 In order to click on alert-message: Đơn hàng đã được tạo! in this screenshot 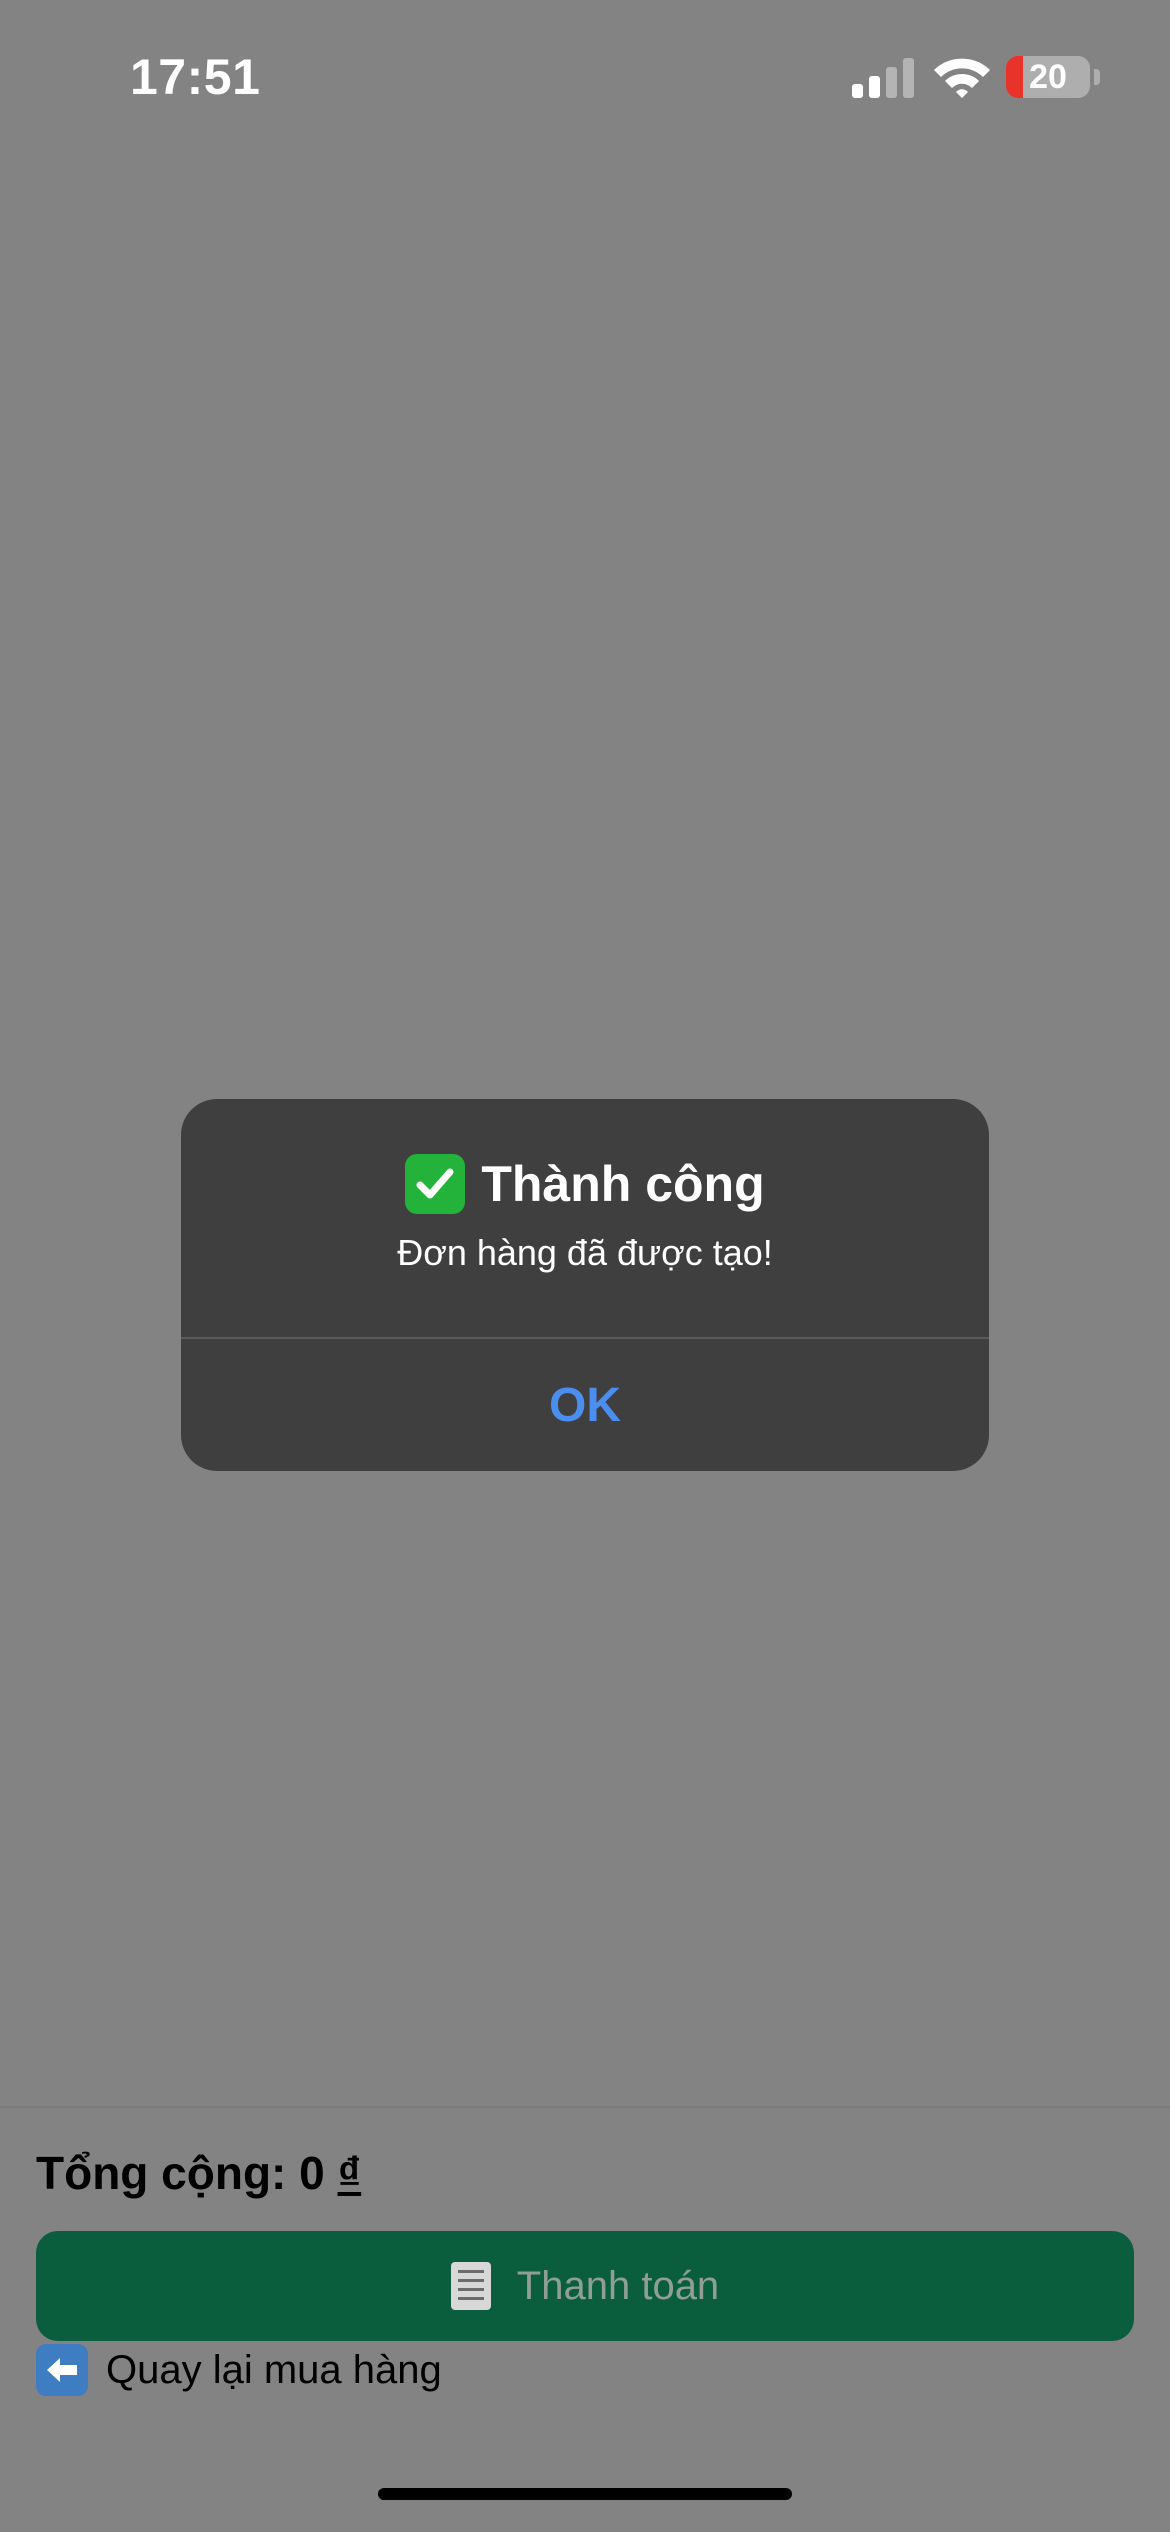, I will do `click(585, 1252)`.